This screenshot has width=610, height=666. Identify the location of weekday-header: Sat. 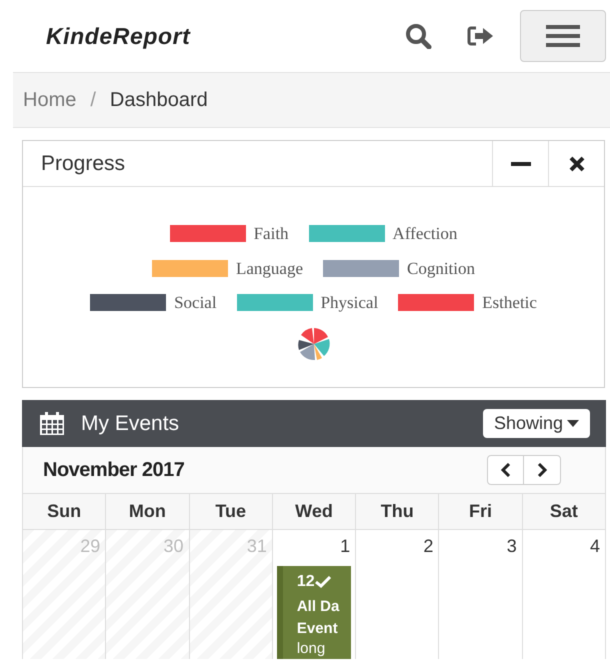
(564, 511).